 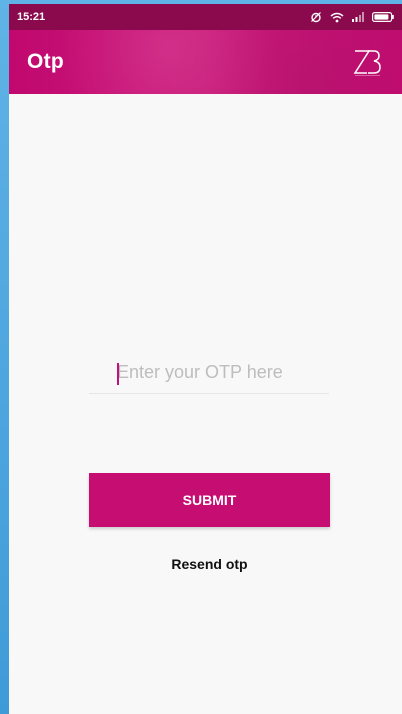 What do you see at coordinates (209, 564) in the screenshot?
I see `resend-otp-link: Resend otp` at bounding box center [209, 564].